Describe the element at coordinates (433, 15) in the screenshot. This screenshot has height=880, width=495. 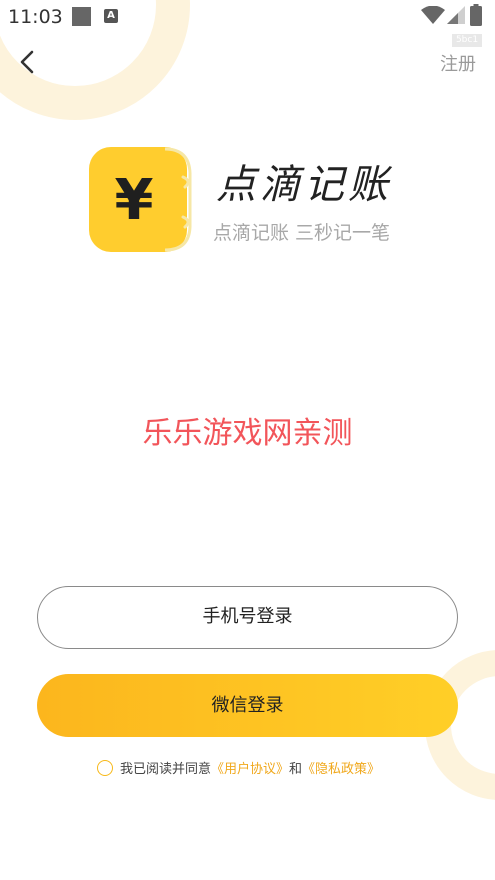
I see `wifi-icon` at that location.